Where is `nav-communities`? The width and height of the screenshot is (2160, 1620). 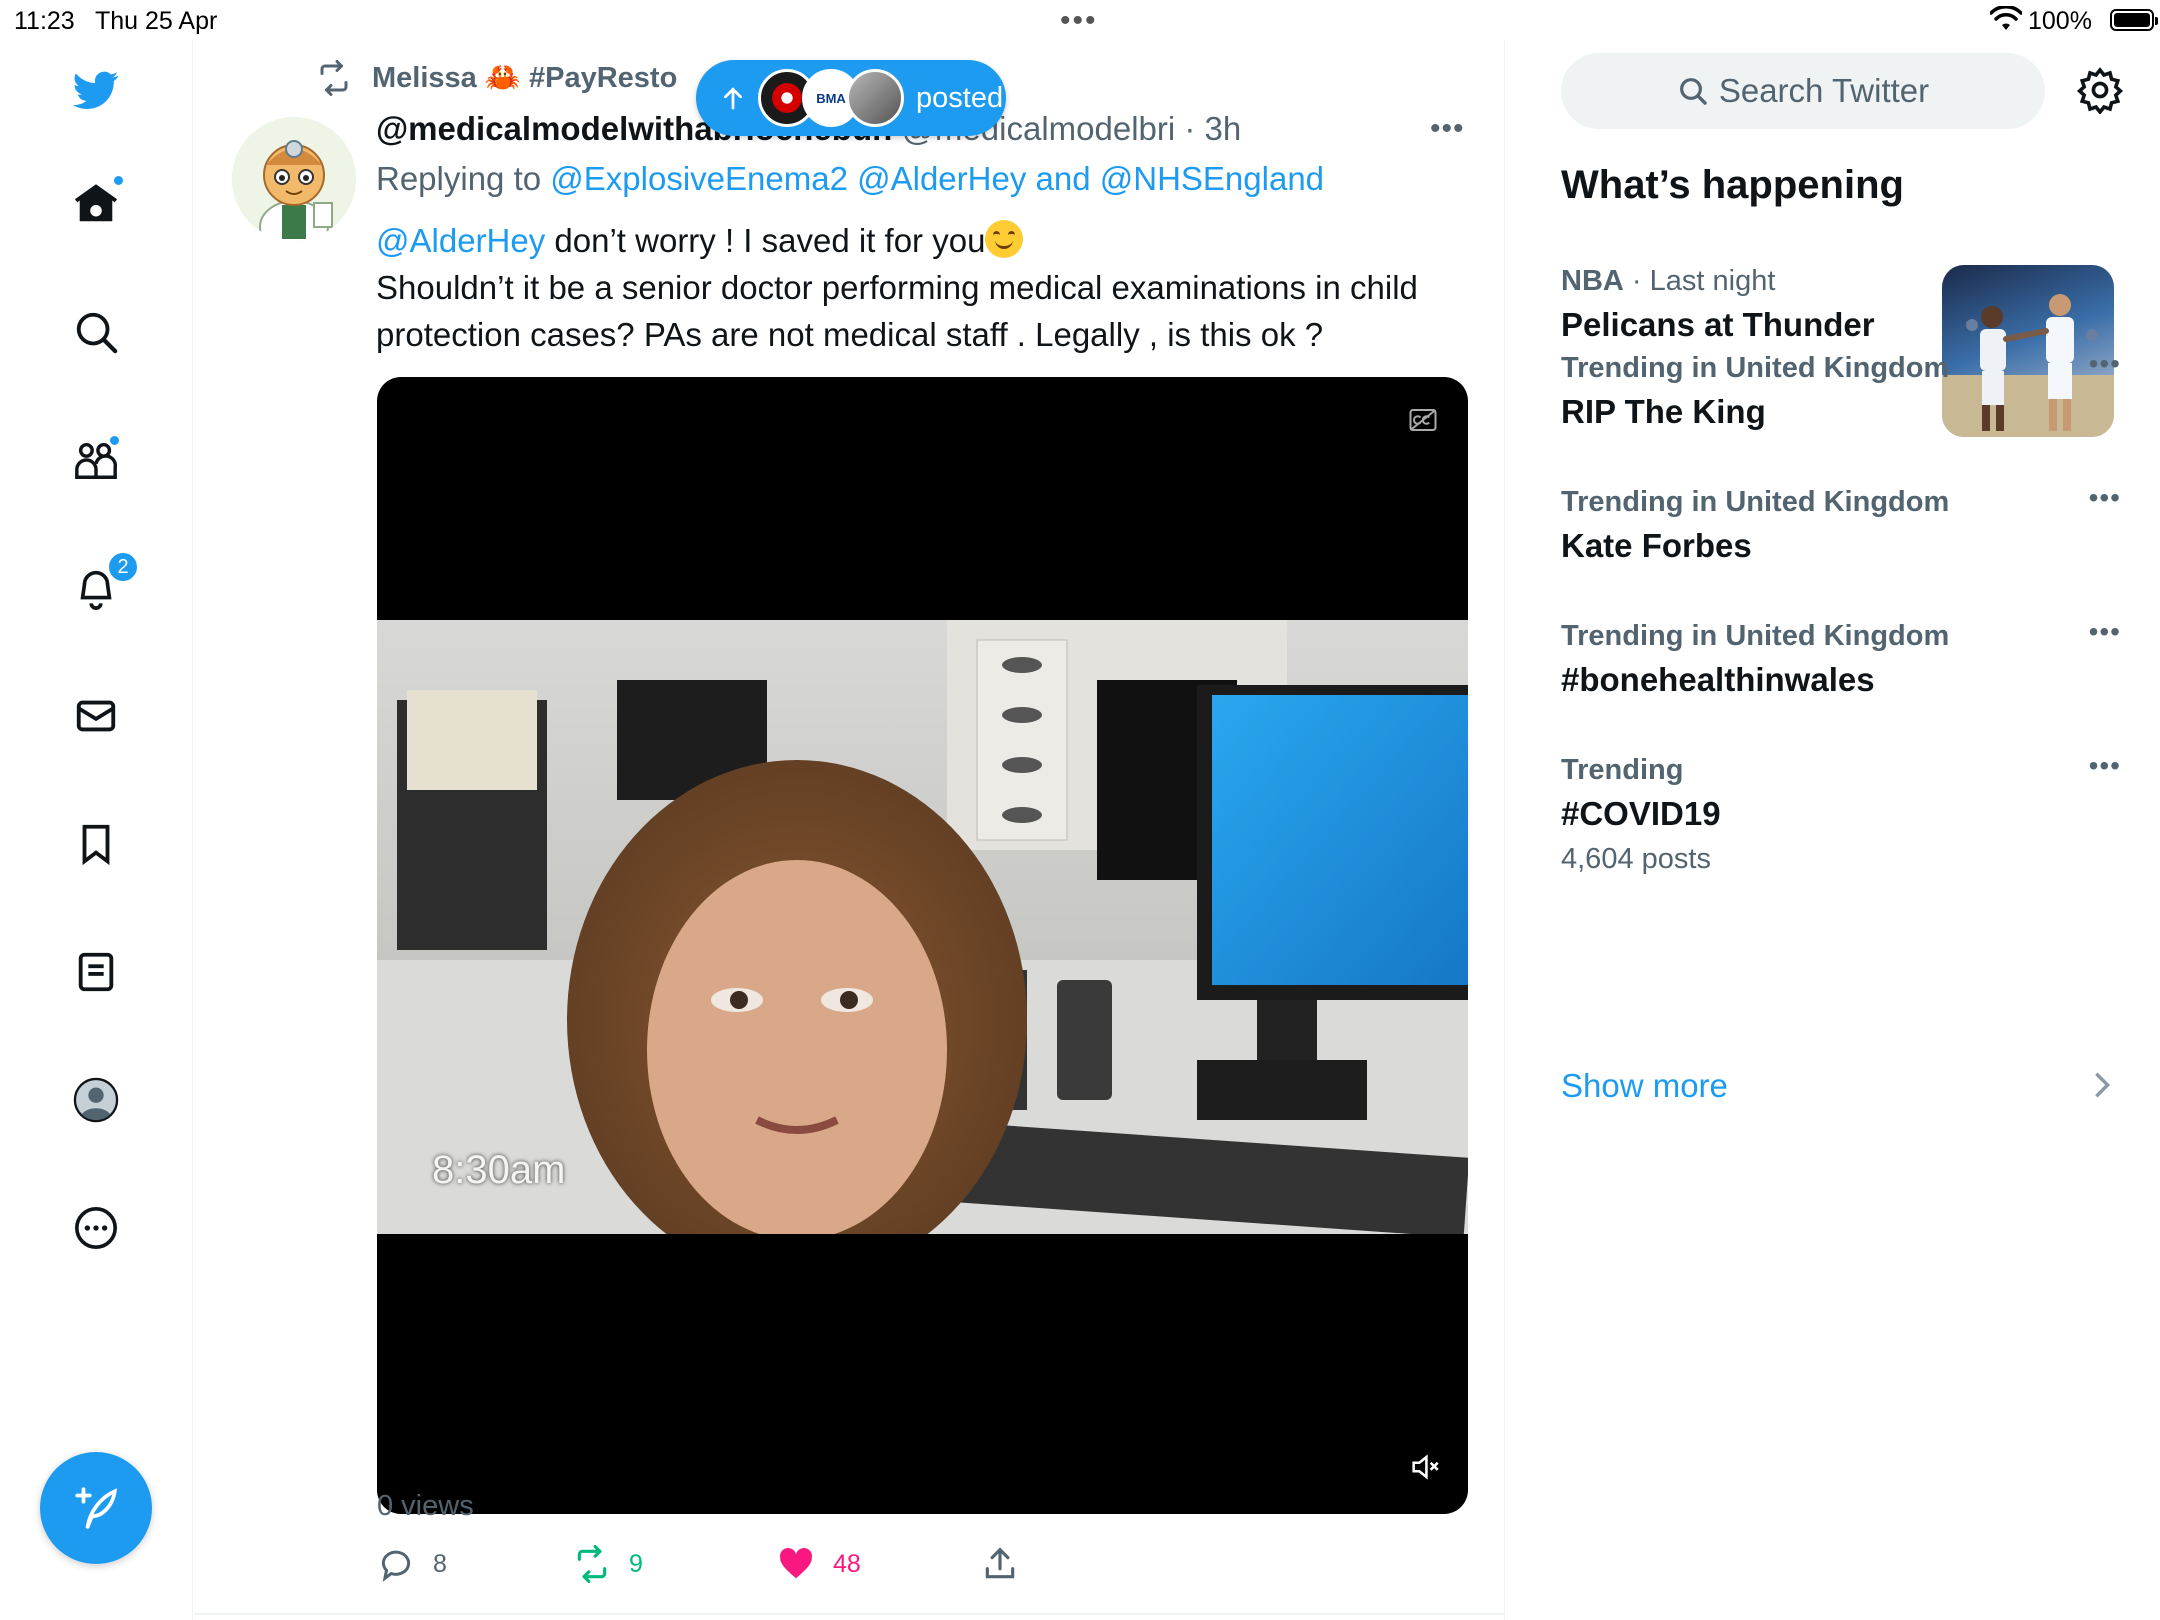 nav-communities is located at coordinates (96, 460).